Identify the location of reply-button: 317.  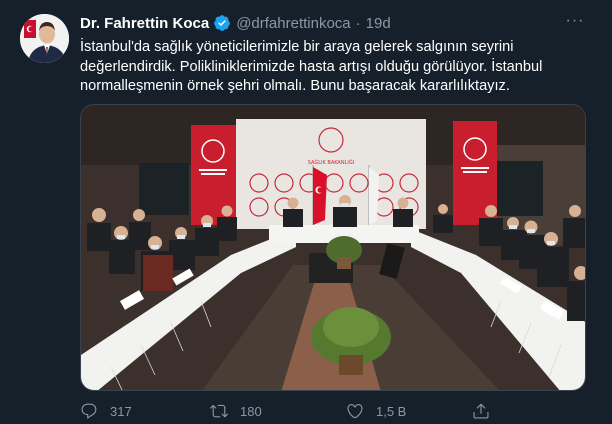
(106, 411).